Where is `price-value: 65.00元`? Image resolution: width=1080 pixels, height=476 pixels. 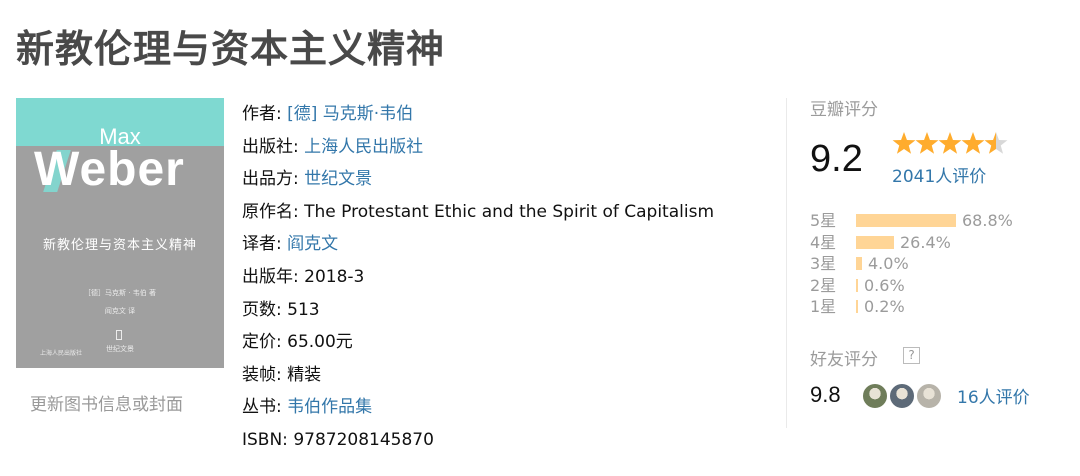
price-value: 65.00元 is located at coordinates (320, 342).